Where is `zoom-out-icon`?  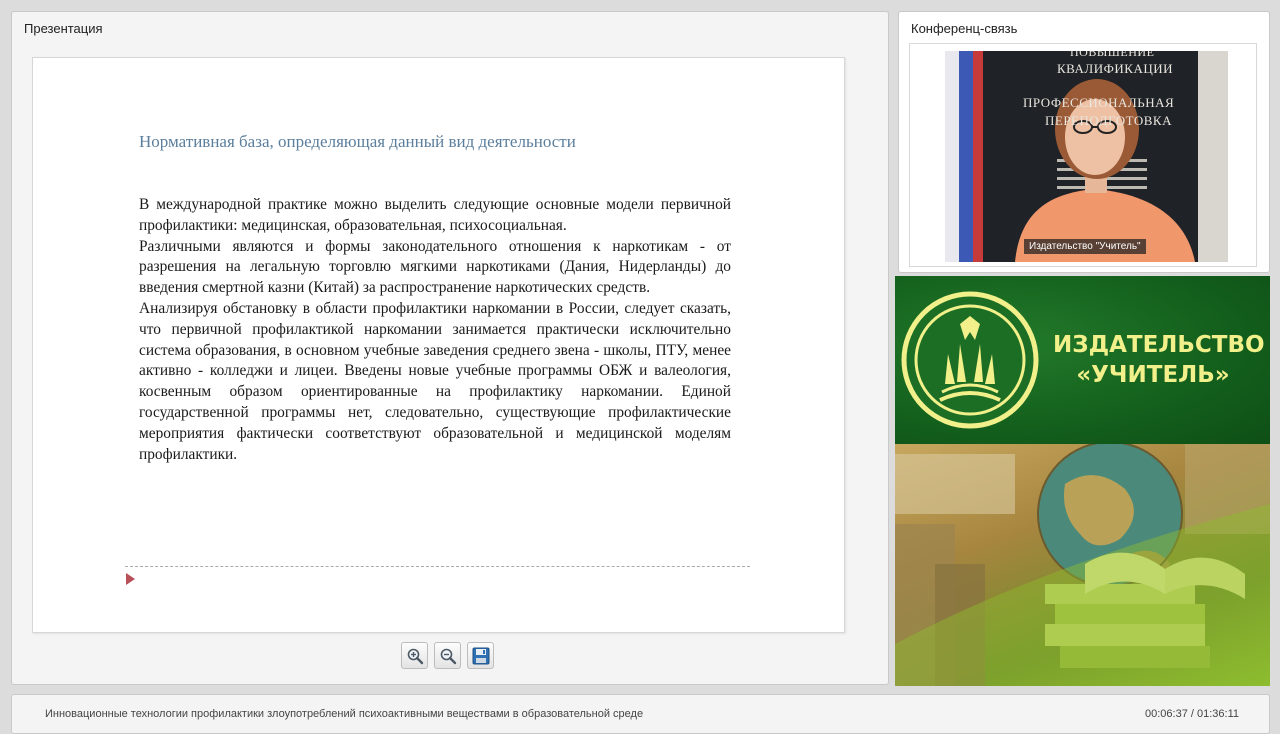
zoom-out-icon is located at coordinates (448, 656).